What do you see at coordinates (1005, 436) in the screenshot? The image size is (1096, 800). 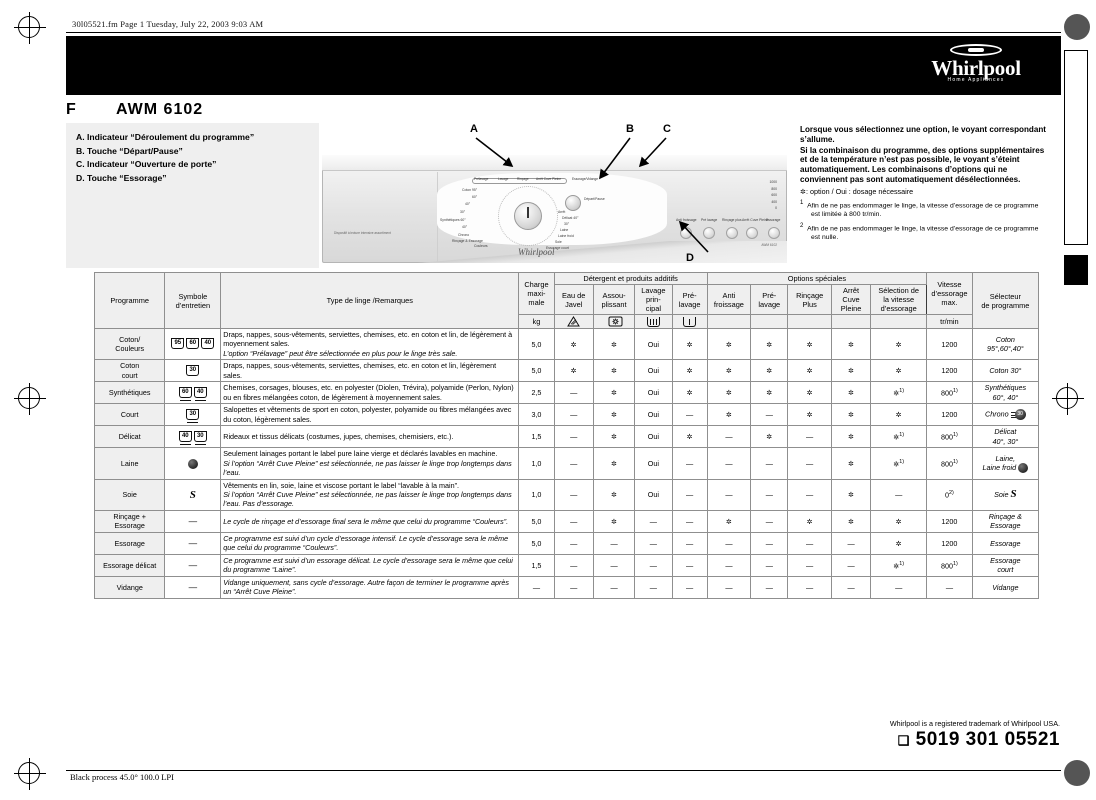 I see `row-selecteur-label: Délicat 40°, 30°` at bounding box center [1005, 436].